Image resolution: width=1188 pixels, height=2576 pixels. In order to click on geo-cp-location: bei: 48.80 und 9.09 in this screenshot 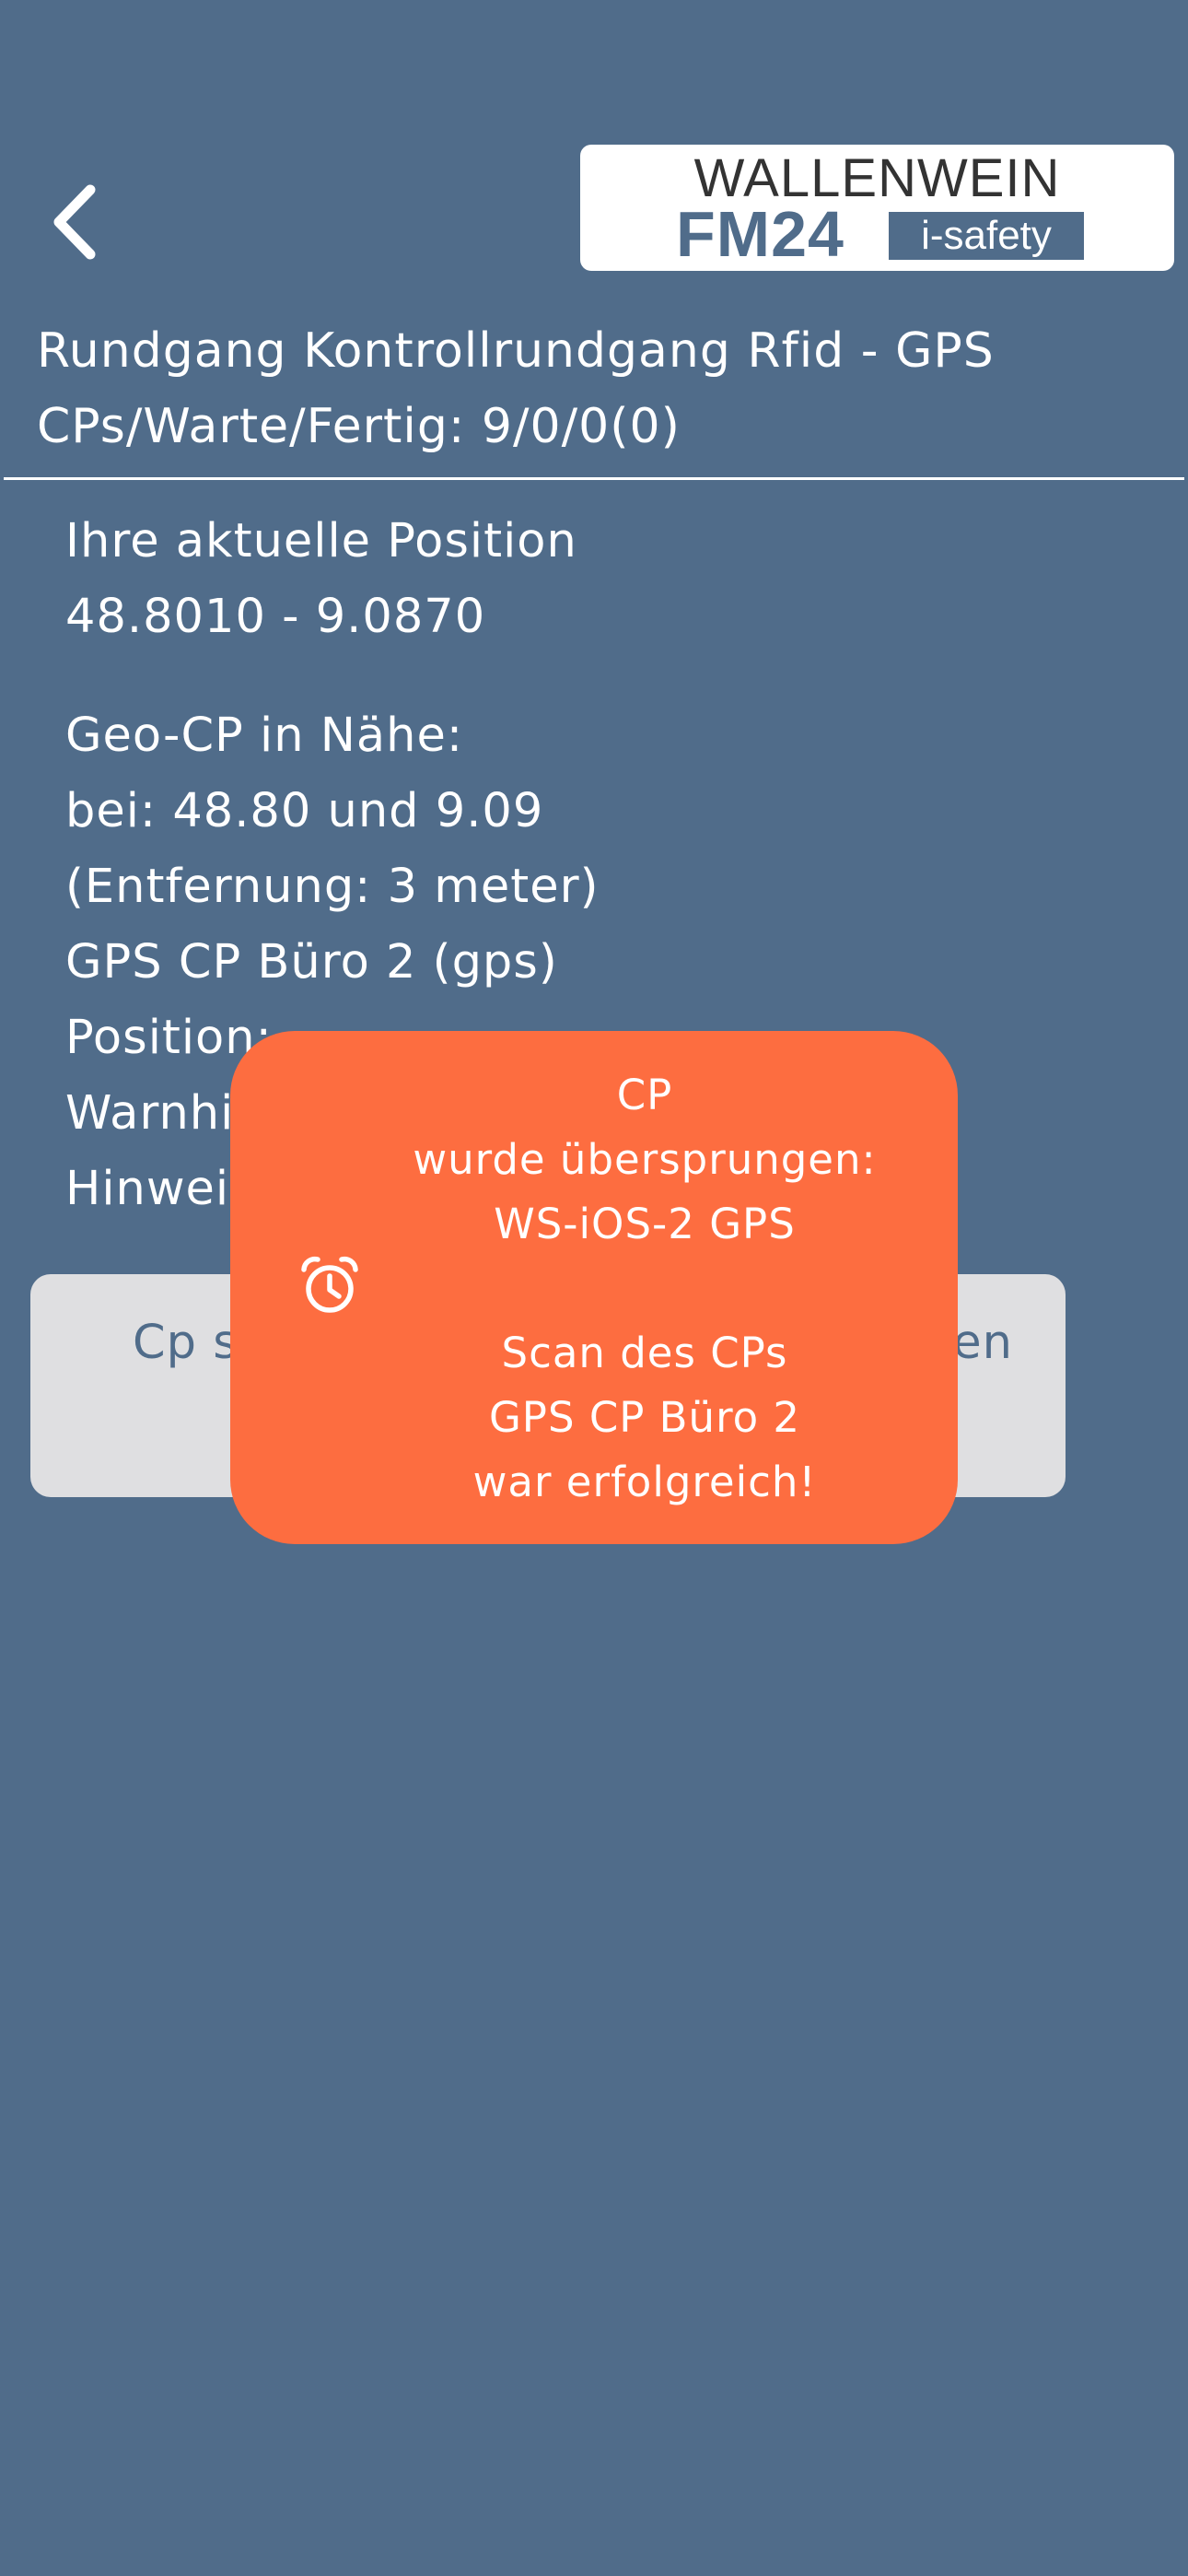, I will do `click(304, 811)`.